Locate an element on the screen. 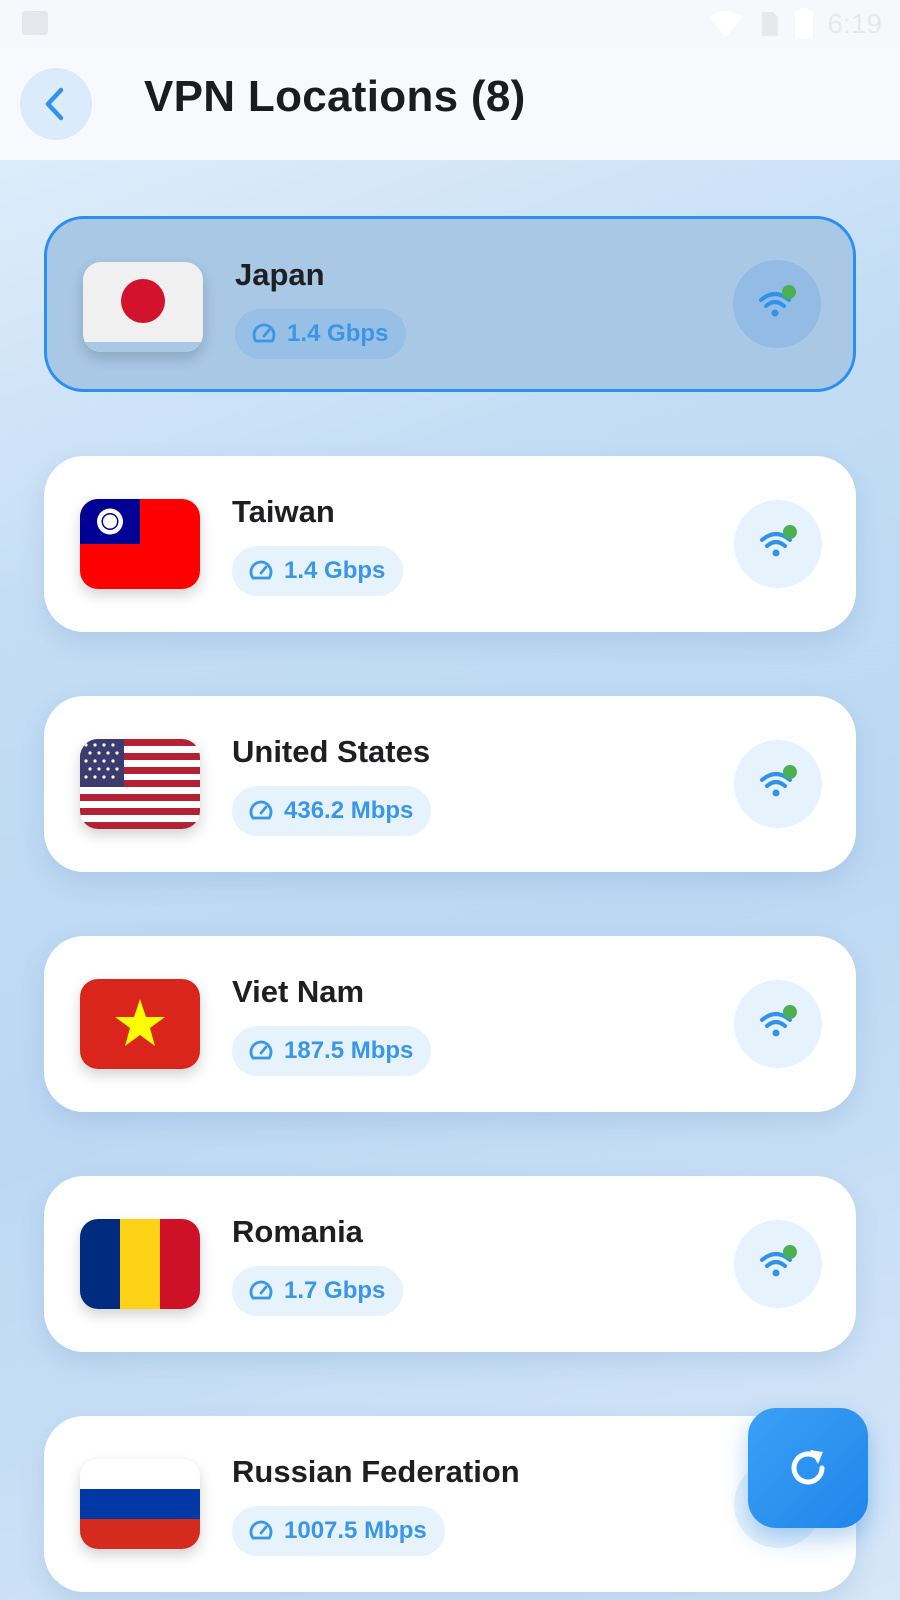 This screenshot has width=900, height=1600. location-card-japan: Japan 1.4 Gbps is located at coordinates (450, 304).